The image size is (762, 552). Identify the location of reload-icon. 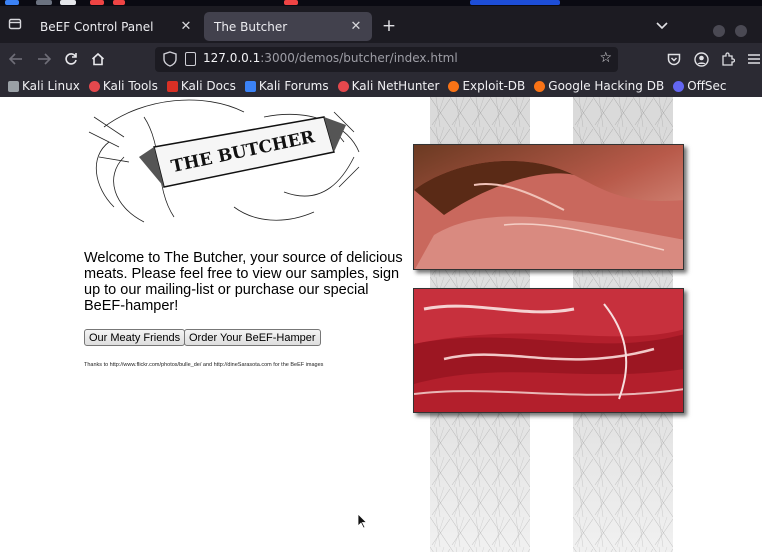
(71, 59).